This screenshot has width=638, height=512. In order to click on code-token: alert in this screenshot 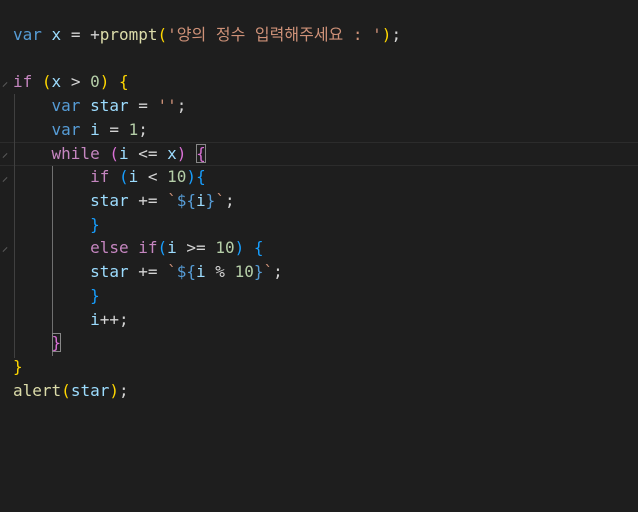, I will do `click(37, 390)`.